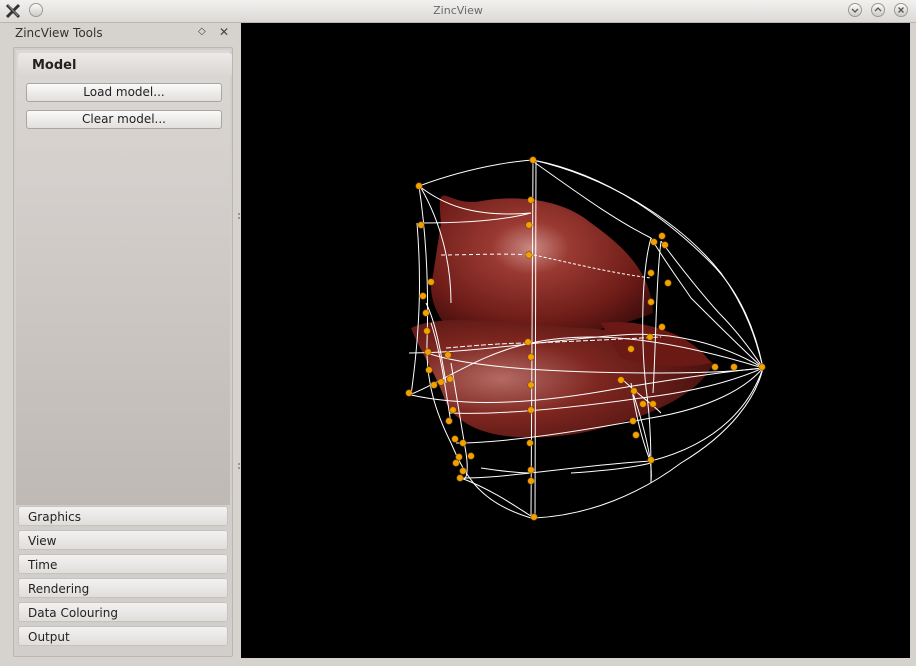 This screenshot has width=916, height=666. Describe the element at coordinates (125, 65) in the screenshot. I see `toolbox-tab-model: Model` at that location.